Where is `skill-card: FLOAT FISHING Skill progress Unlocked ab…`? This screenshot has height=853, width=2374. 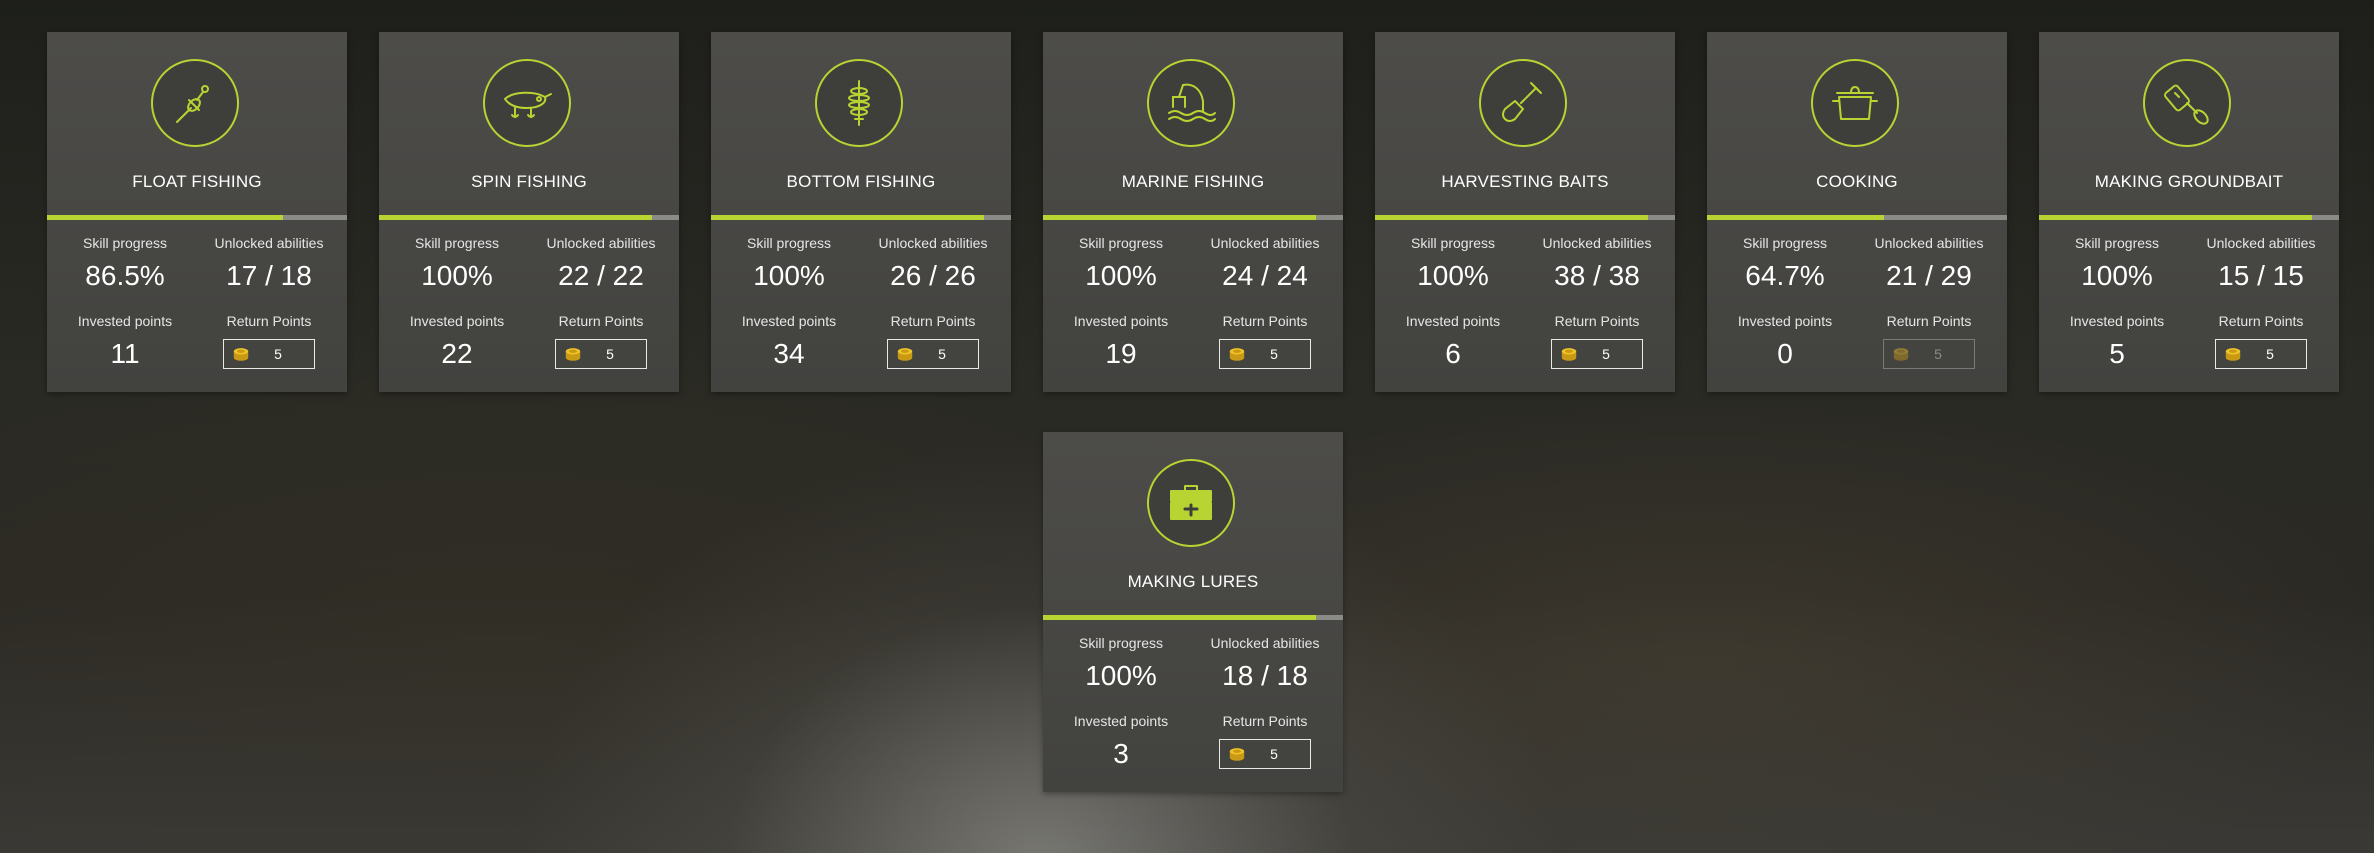 skill-card: FLOAT FISHING Skill progress Unlocked ab… is located at coordinates (197, 212).